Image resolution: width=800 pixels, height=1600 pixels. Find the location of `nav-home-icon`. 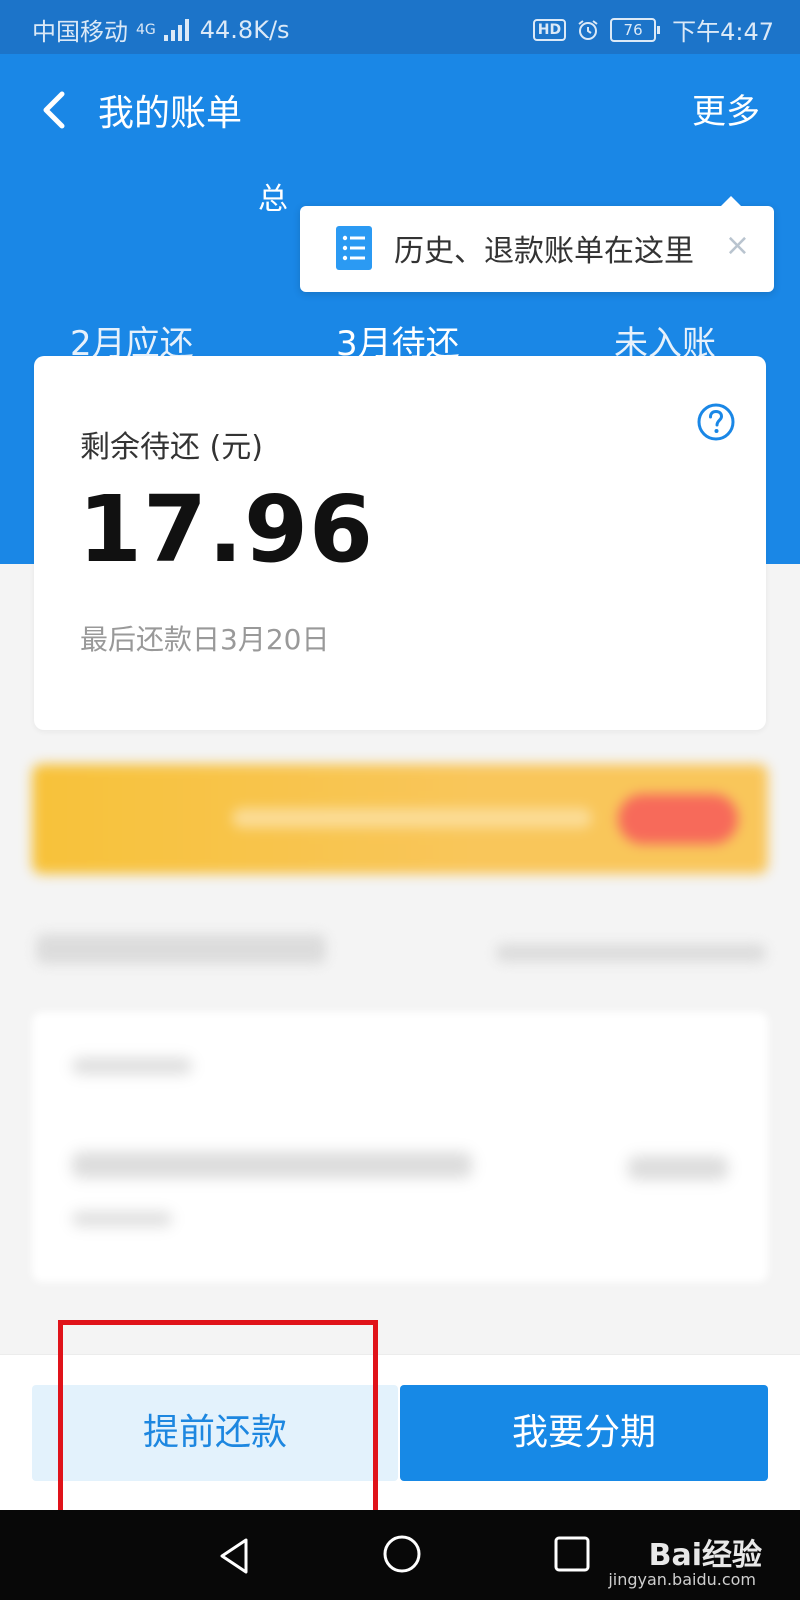

nav-home-icon is located at coordinates (402, 1554).